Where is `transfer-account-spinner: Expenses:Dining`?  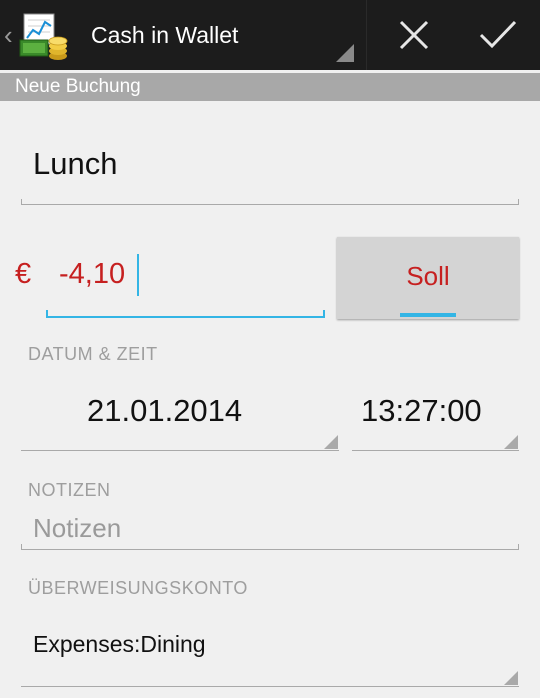
transfer-account-spinner: Expenses:Dining is located at coordinates (119, 644).